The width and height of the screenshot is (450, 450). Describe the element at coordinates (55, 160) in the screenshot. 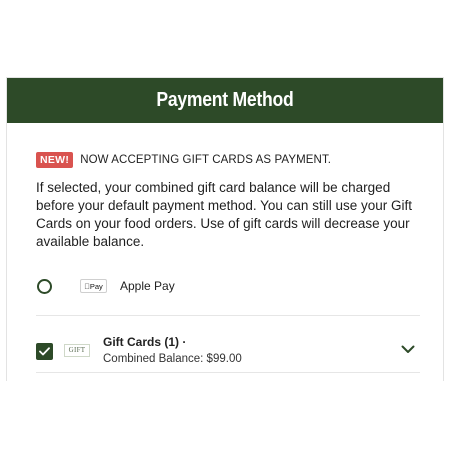

I see `new-badge: NEW!` at that location.